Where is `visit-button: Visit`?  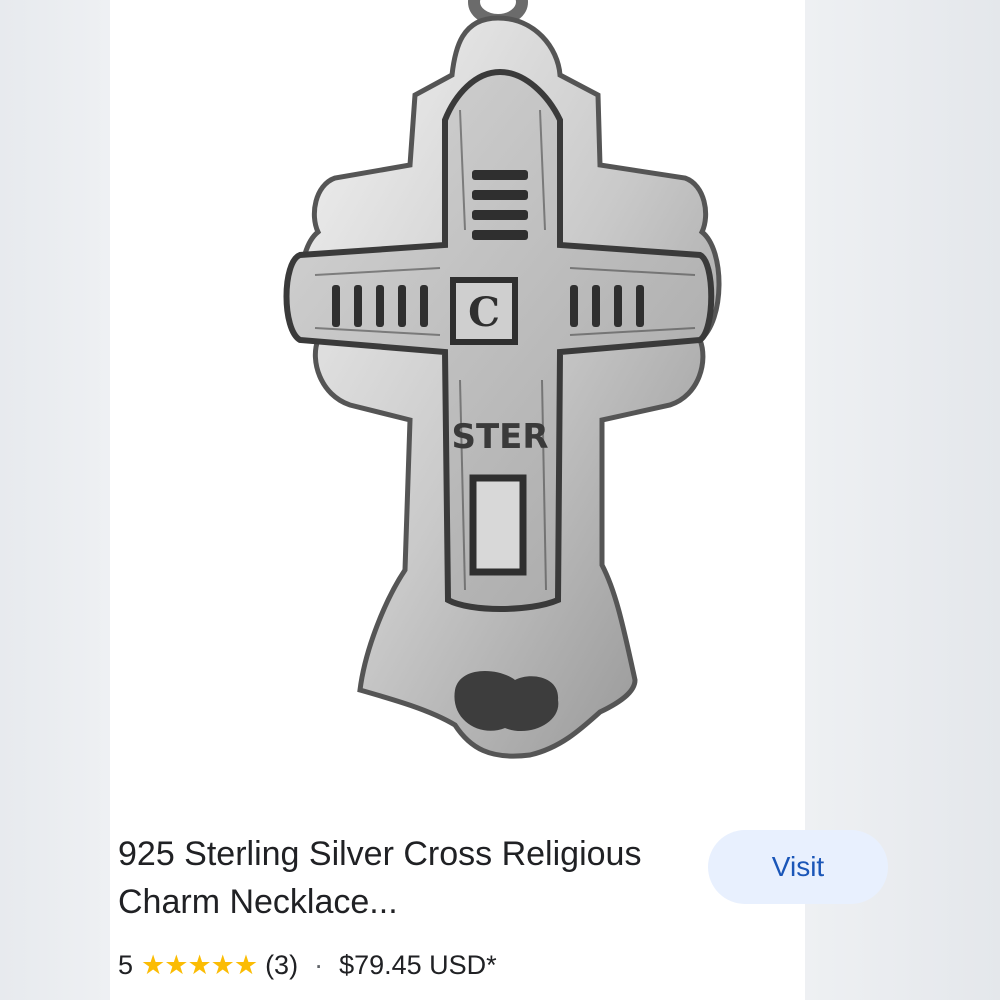 visit-button: Visit is located at coordinates (798, 867).